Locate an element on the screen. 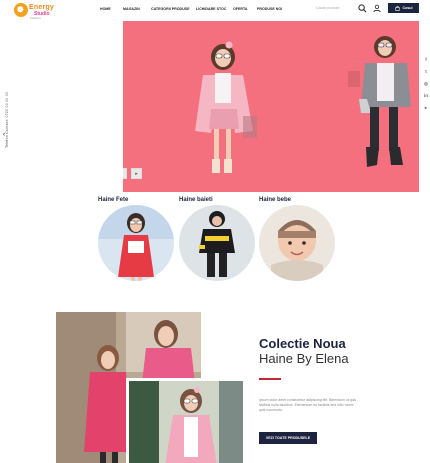 This screenshot has width=430, height=463. nav-item-produse-noi: Produse Noi is located at coordinates (269, 9).